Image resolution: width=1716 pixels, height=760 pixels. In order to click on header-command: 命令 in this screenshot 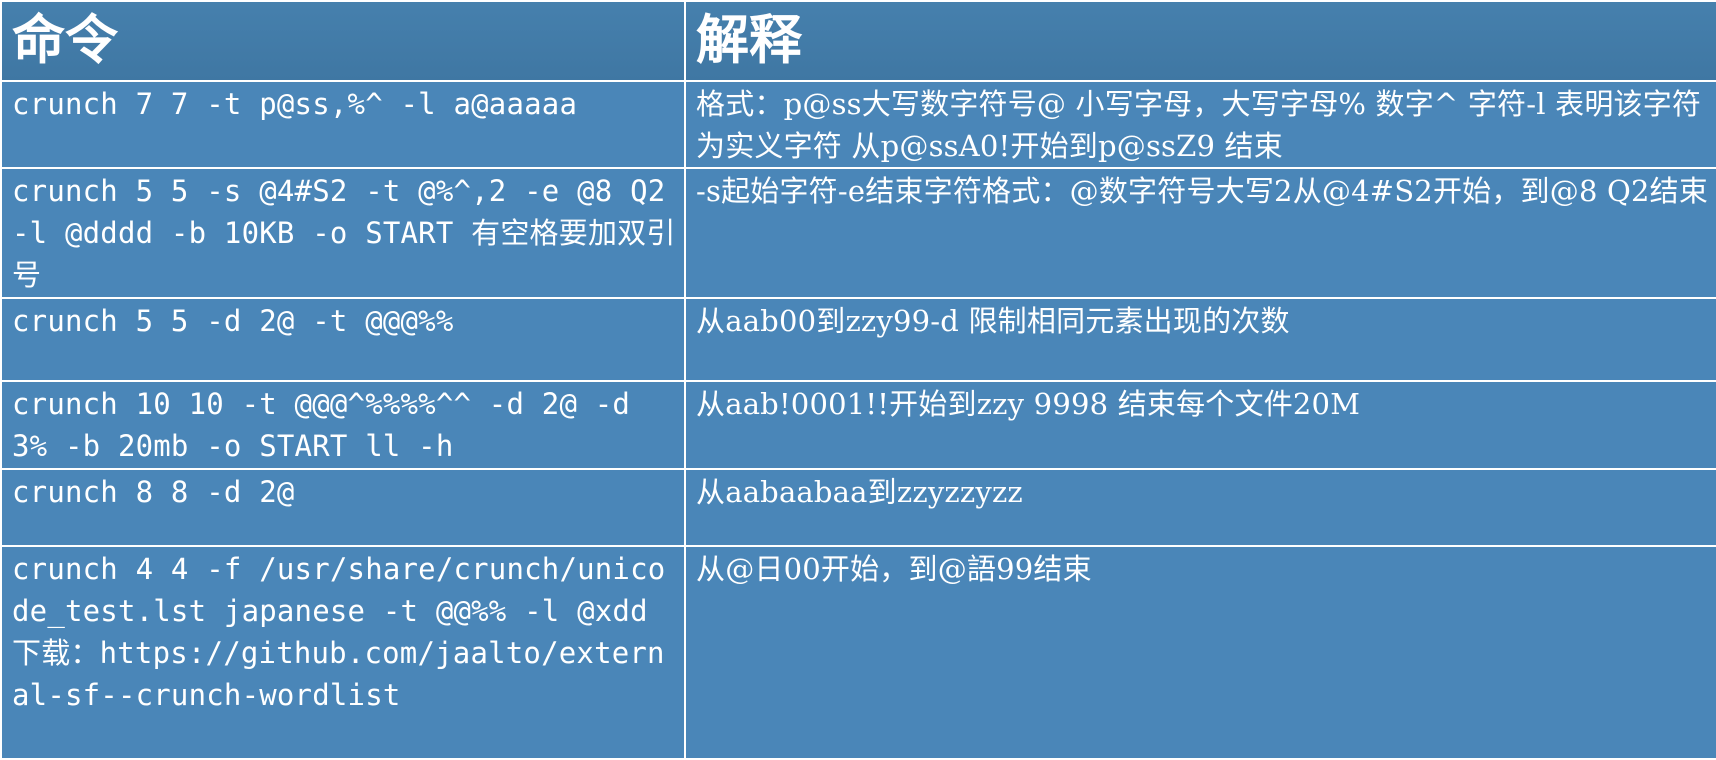, I will do `click(343, 41)`.